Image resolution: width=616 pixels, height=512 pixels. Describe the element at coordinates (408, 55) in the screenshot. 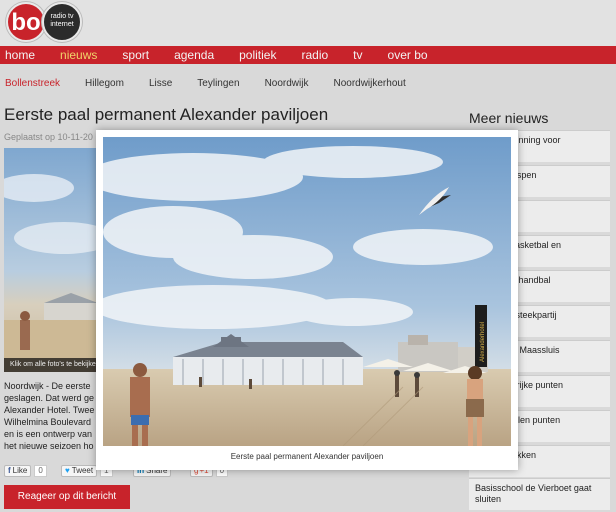

I see `nav-over-bo: over bo` at that location.